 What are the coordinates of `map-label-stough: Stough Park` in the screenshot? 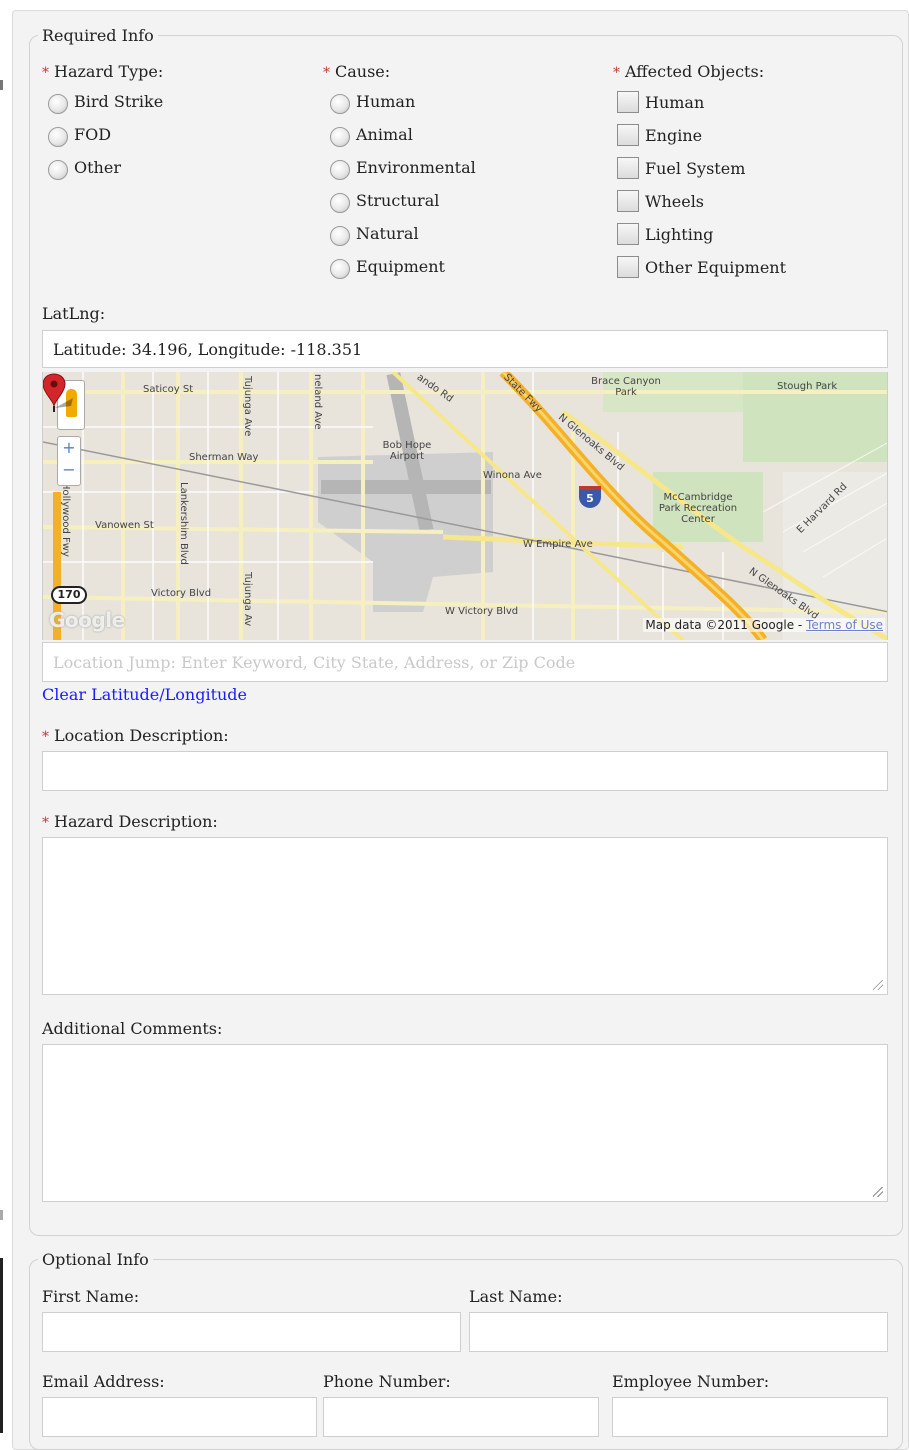 It's located at (807, 386).